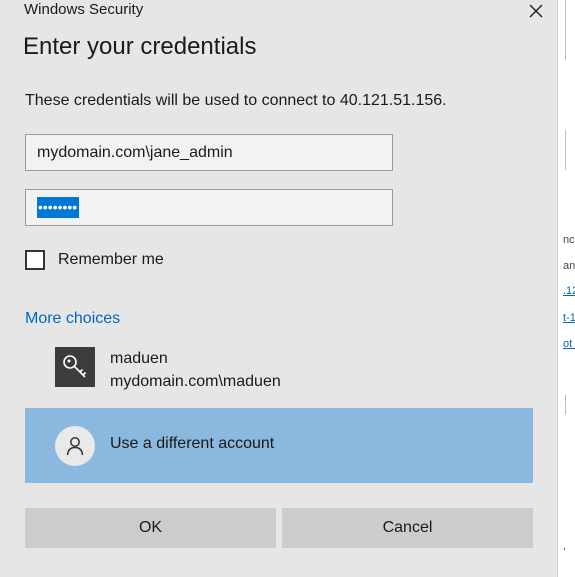 This screenshot has height=577, width=575. Describe the element at coordinates (407, 528) in the screenshot. I see `cancel-button: Cancel` at that location.